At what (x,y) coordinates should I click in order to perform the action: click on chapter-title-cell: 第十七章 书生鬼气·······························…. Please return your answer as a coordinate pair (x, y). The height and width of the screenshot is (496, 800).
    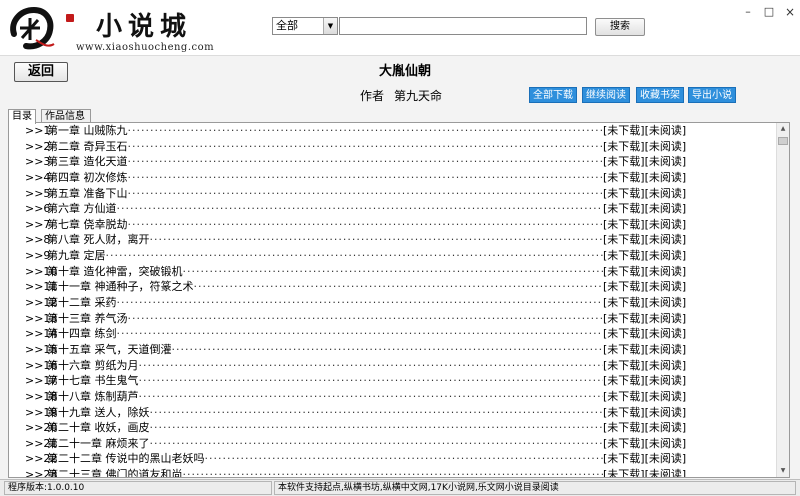
    Looking at the image, I should click on (325, 381).